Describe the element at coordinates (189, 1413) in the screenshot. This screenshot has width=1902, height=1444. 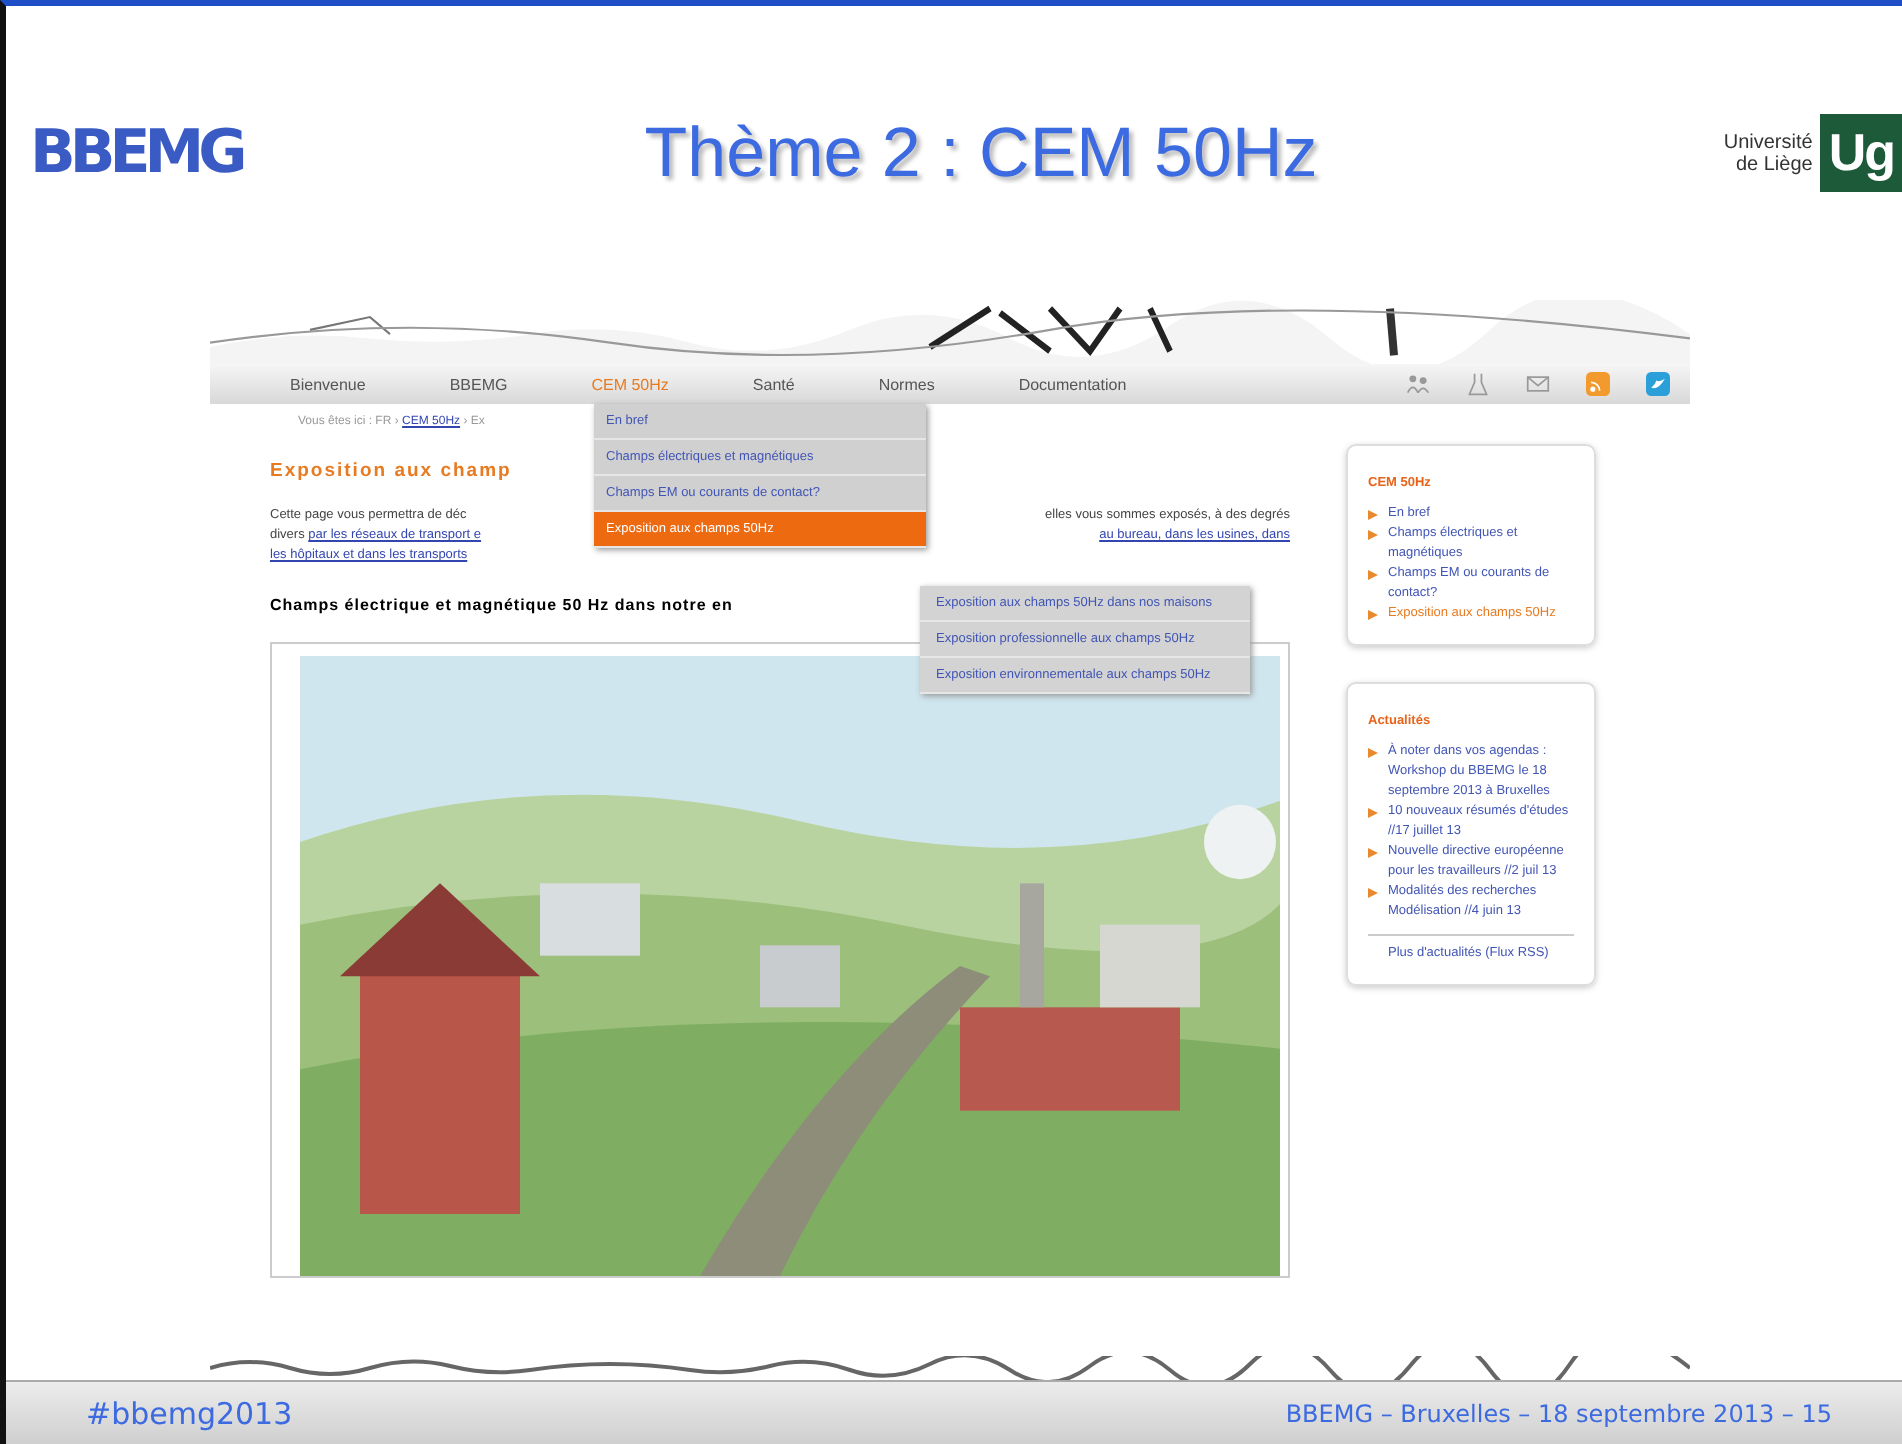
I see `hashtag: #bbemg2013` at that location.